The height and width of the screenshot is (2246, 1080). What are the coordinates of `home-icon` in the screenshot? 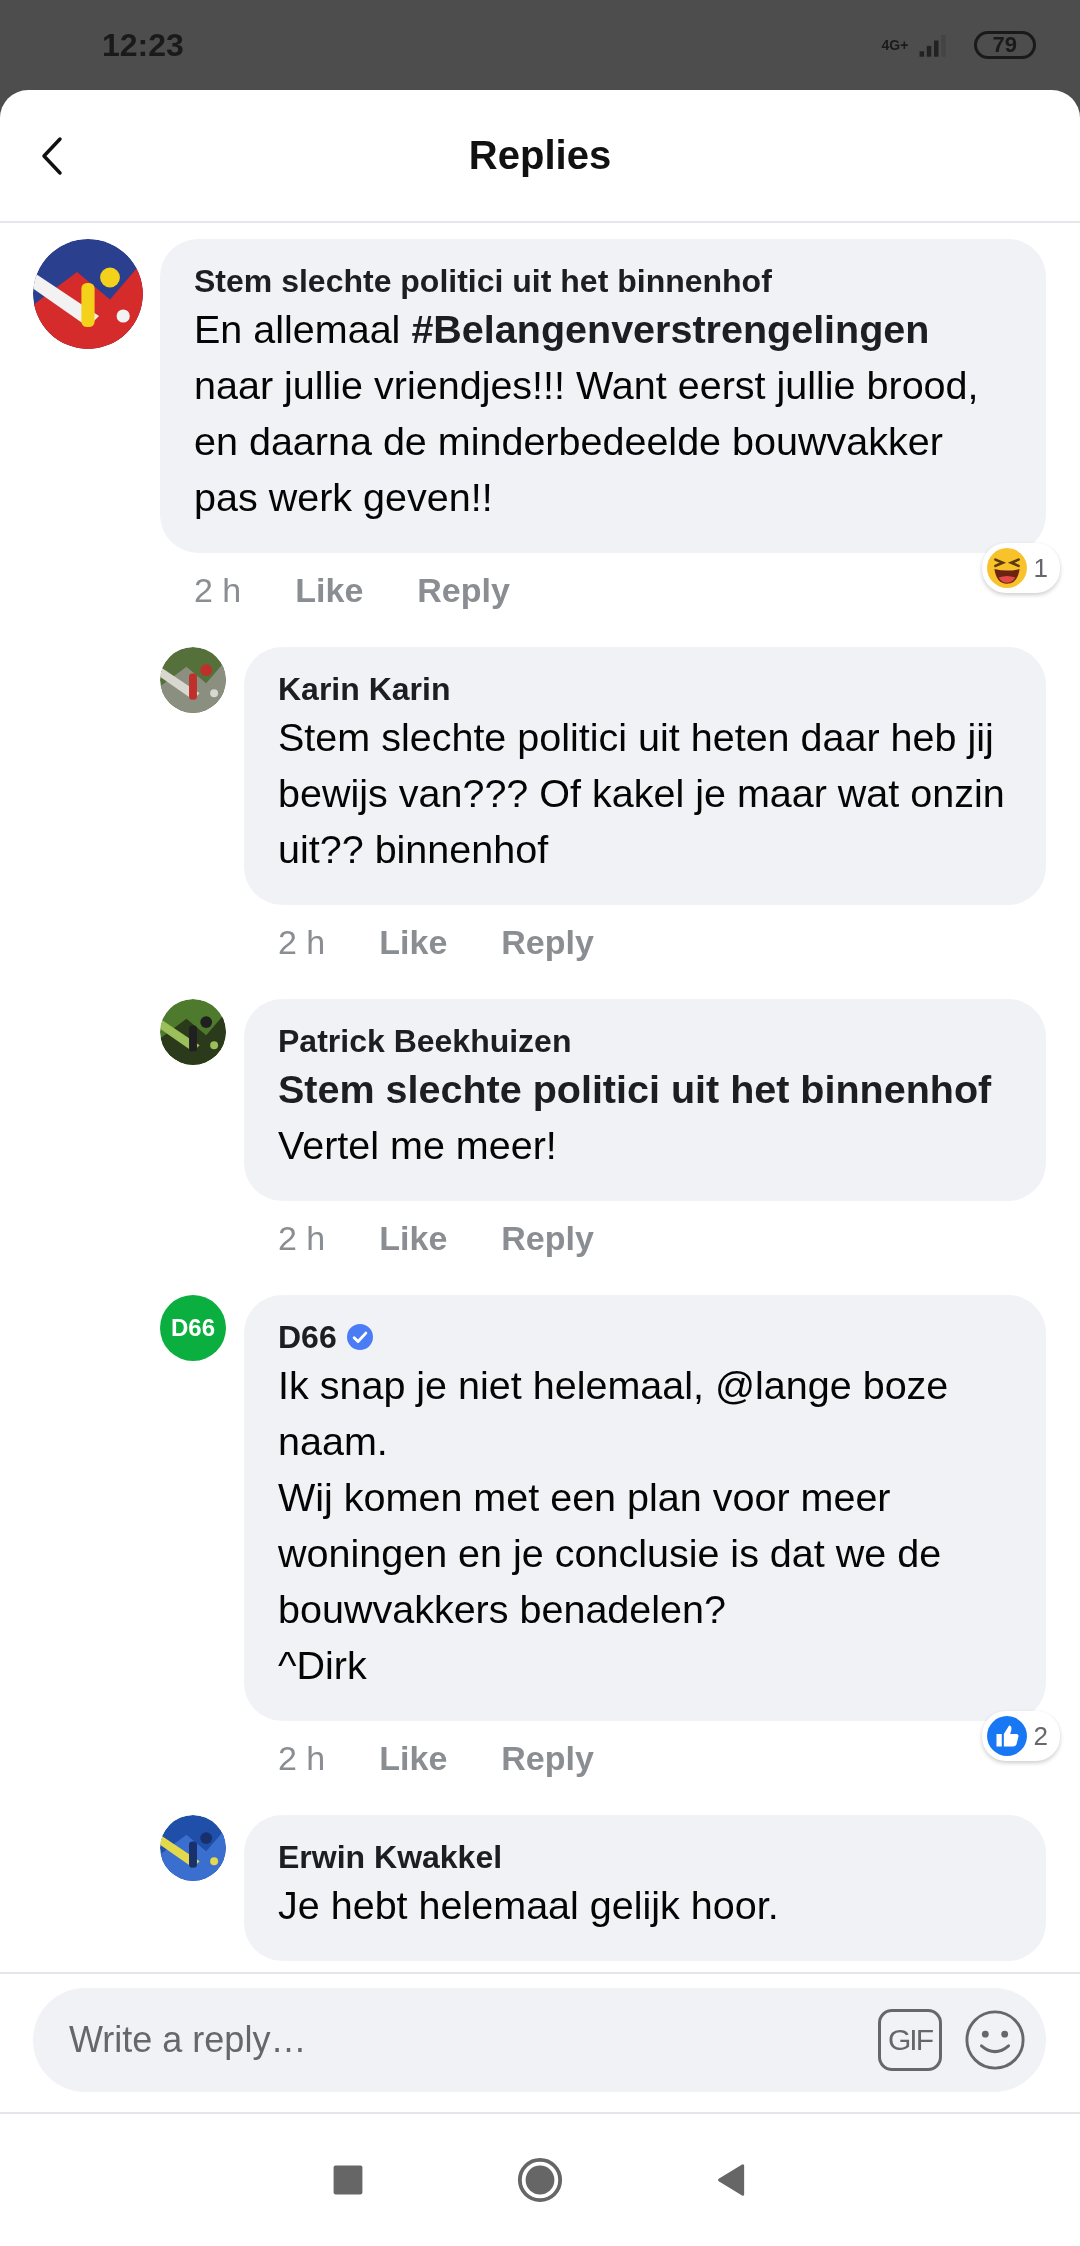 It's located at (540, 2180).